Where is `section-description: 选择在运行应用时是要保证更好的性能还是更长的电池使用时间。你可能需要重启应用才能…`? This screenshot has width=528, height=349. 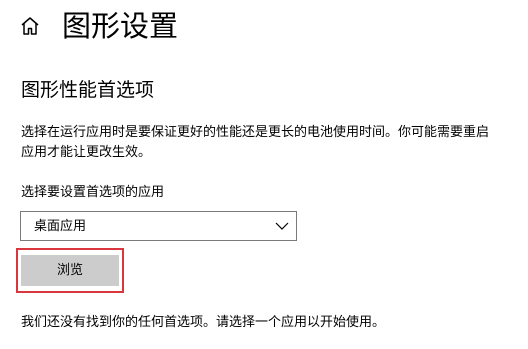 section-description: 选择在运行应用时是要保证更好的性能还是更长的电池使用时间。你可能需要重启应用才能… is located at coordinates (255, 142).